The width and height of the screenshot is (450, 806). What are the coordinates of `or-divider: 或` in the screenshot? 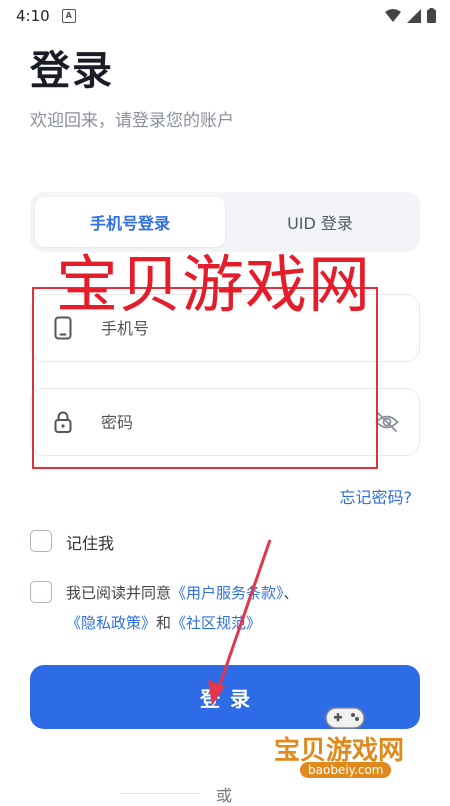 It's located at (224, 795).